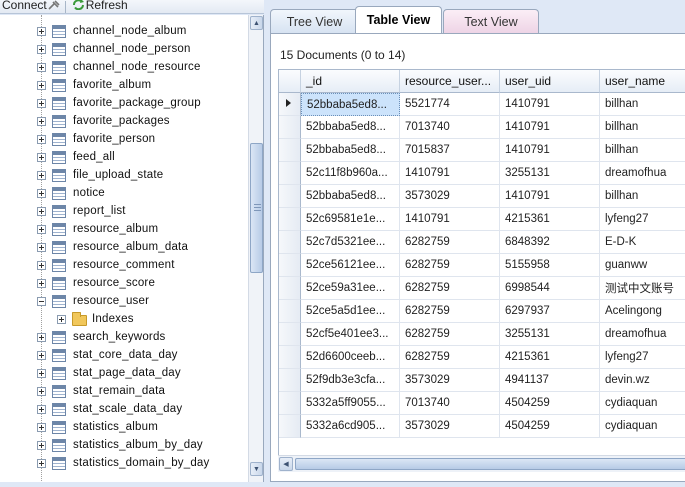 The image size is (685, 487). I want to click on tree-item: favorite_person, so click(124, 139).